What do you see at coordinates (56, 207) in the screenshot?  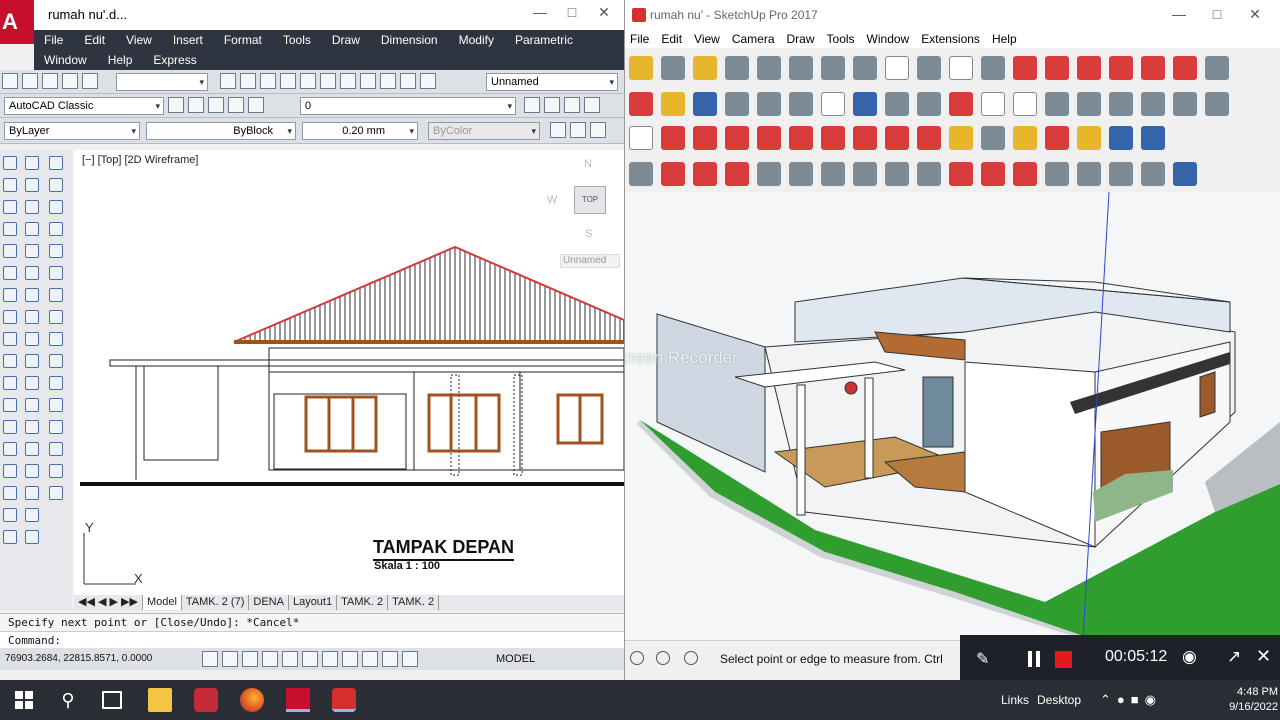 I see `mirror-icon` at bounding box center [56, 207].